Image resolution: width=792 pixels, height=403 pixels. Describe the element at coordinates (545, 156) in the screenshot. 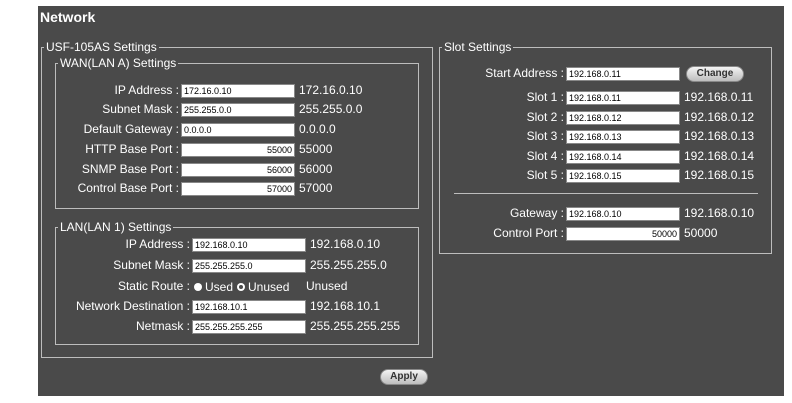

I see `slot-4-label: Slot 4 :` at that location.